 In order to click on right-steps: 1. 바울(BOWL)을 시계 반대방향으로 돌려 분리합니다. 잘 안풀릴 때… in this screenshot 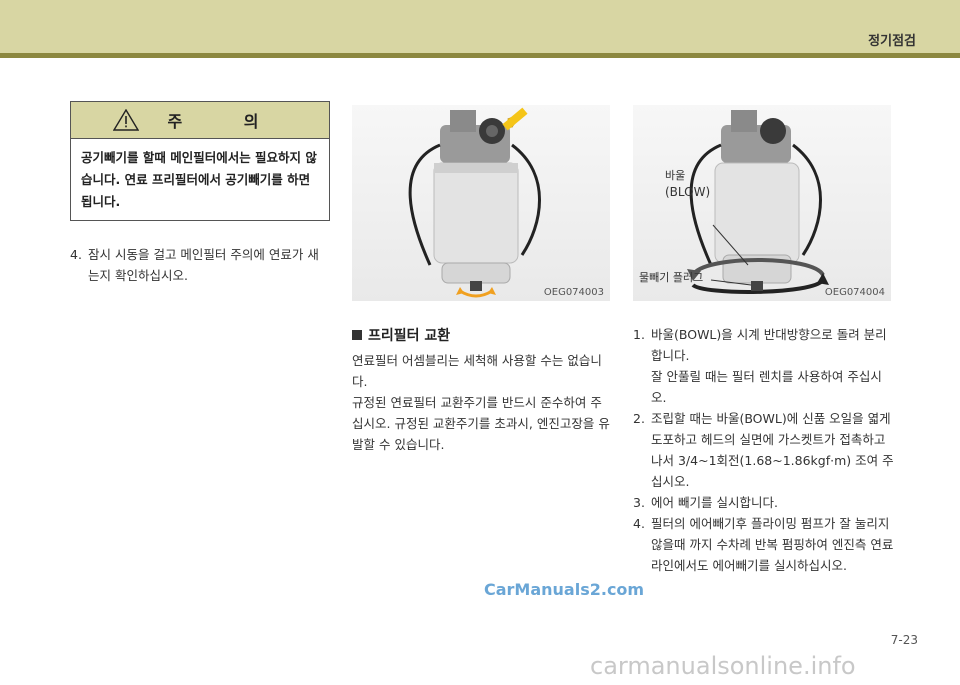, I will do `click(764, 450)`.